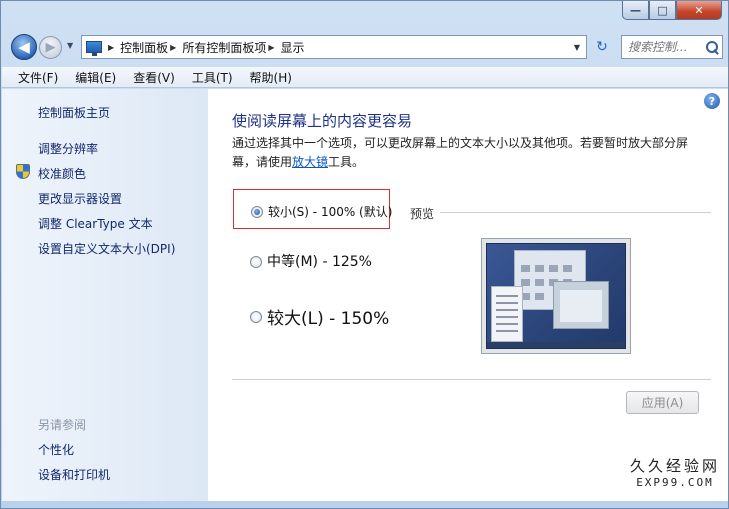  Describe the element at coordinates (56, 449) in the screenshot. I see `sidebar-link-personalization: 个性化` at that location.